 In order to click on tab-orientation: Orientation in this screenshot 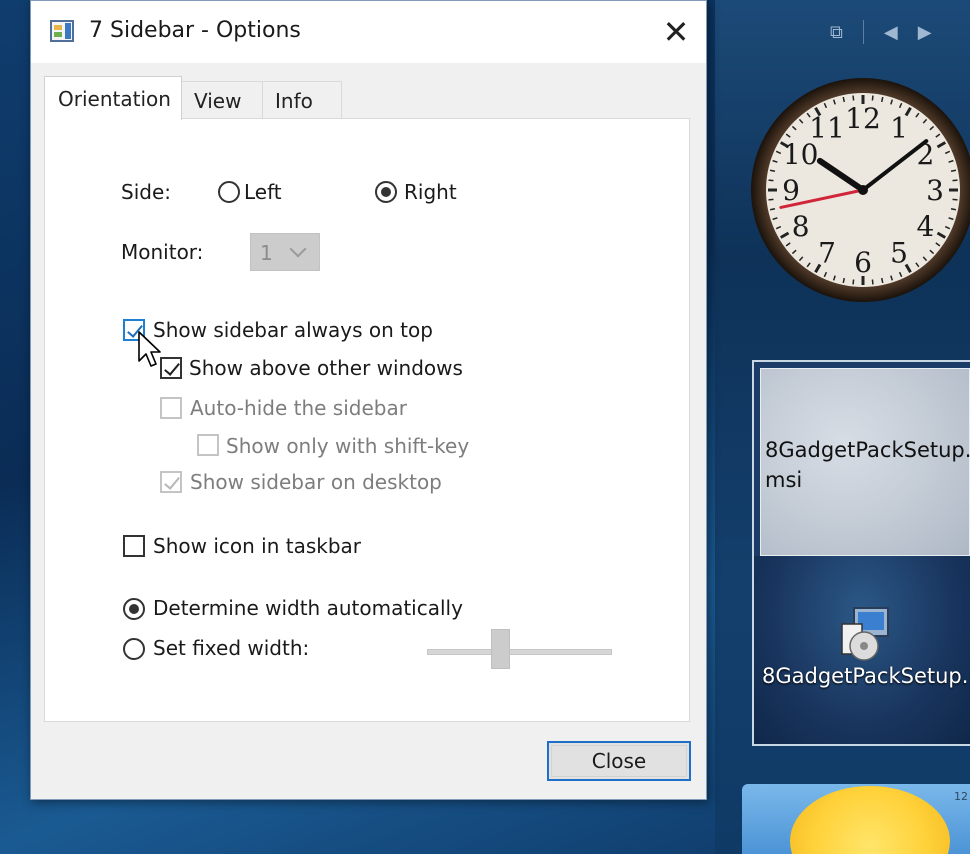, I will do `click(113, 98)`.